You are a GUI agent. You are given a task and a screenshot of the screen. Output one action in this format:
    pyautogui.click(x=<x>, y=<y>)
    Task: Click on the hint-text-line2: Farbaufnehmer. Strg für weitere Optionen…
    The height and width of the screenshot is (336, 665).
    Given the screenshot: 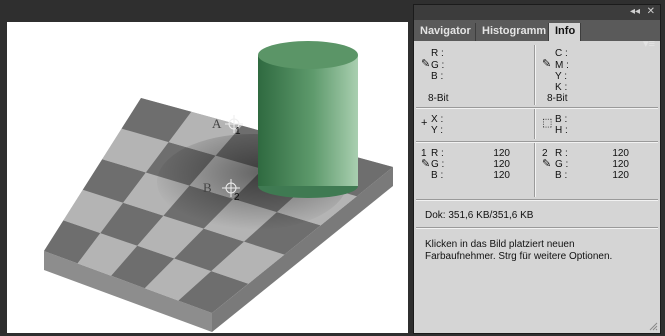 What is the action you would take?
    pyautogui.click(x=519, y=256)
    